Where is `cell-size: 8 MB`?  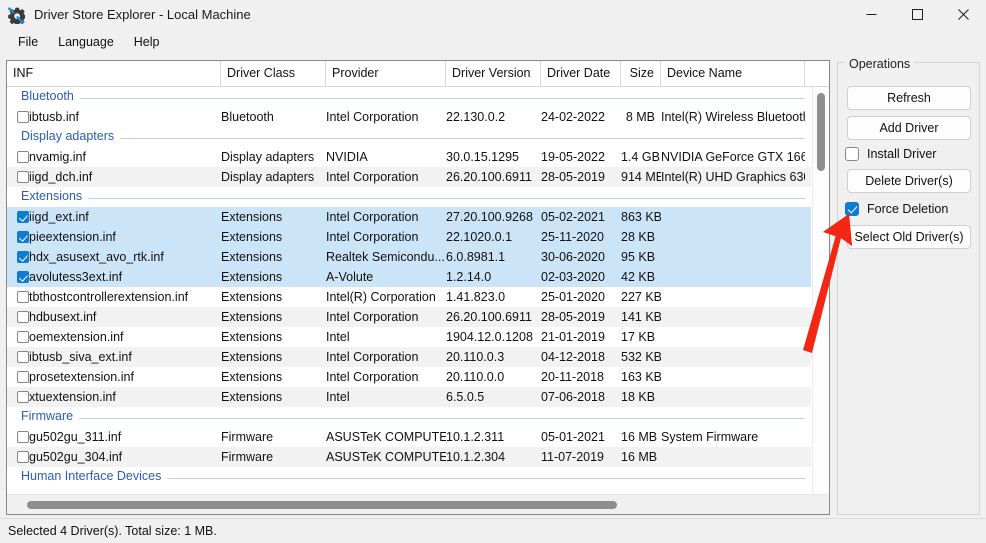
cell-size: 8 MB is located at coordinates (640, 117).